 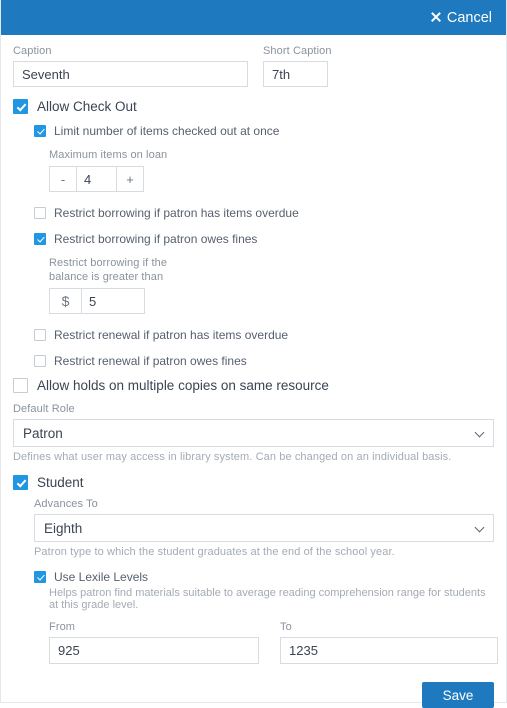 What do you see at coordinates (273, 642) in the screenshot?
I see `lexile-range-row: From To` at bounding box center [273, 642].